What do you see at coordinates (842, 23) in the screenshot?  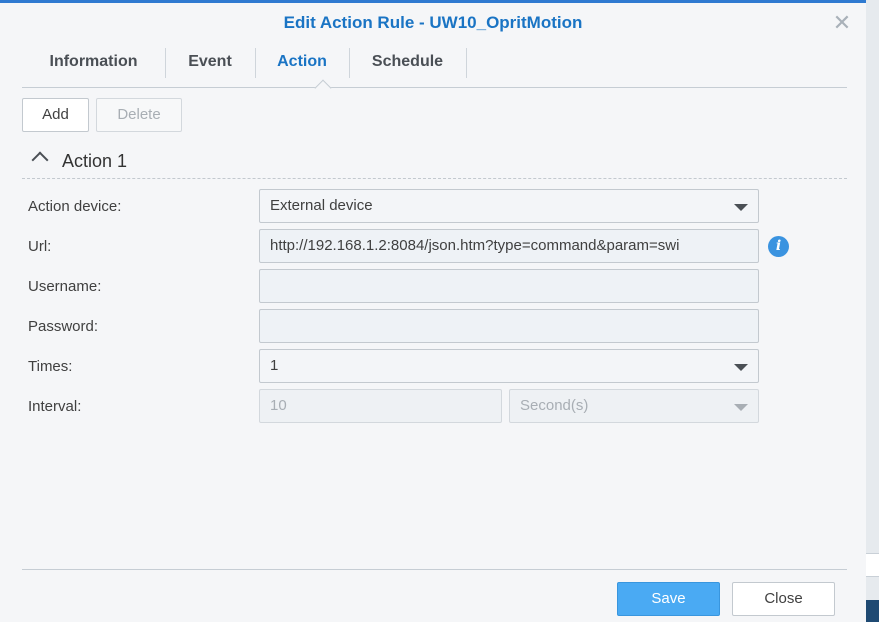 I see `close-icon: ✕` at bounding box center [842, 23].